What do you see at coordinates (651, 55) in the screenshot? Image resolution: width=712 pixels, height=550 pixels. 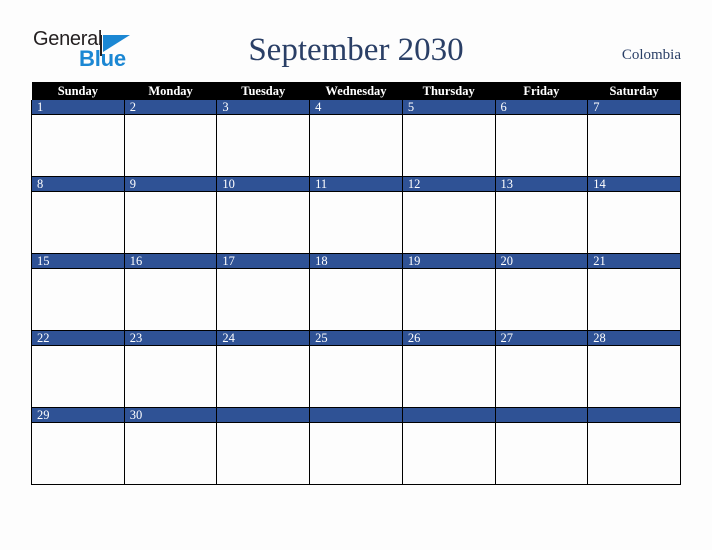 I see `region-label: Colombia` at bounding box center [651, 55].